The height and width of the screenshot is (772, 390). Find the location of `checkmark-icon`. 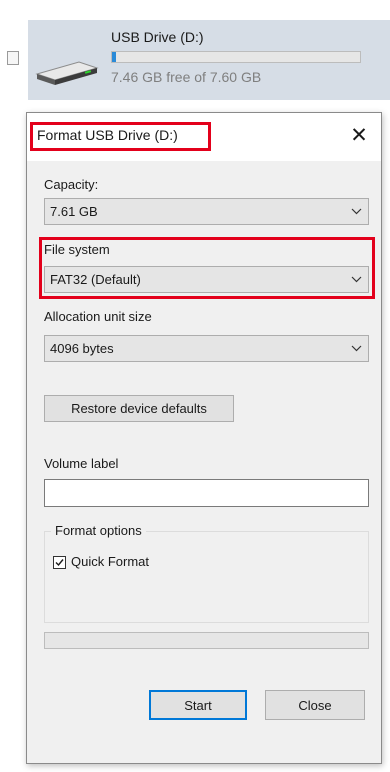

checkmark-icon is located at coordinates (59, 563).